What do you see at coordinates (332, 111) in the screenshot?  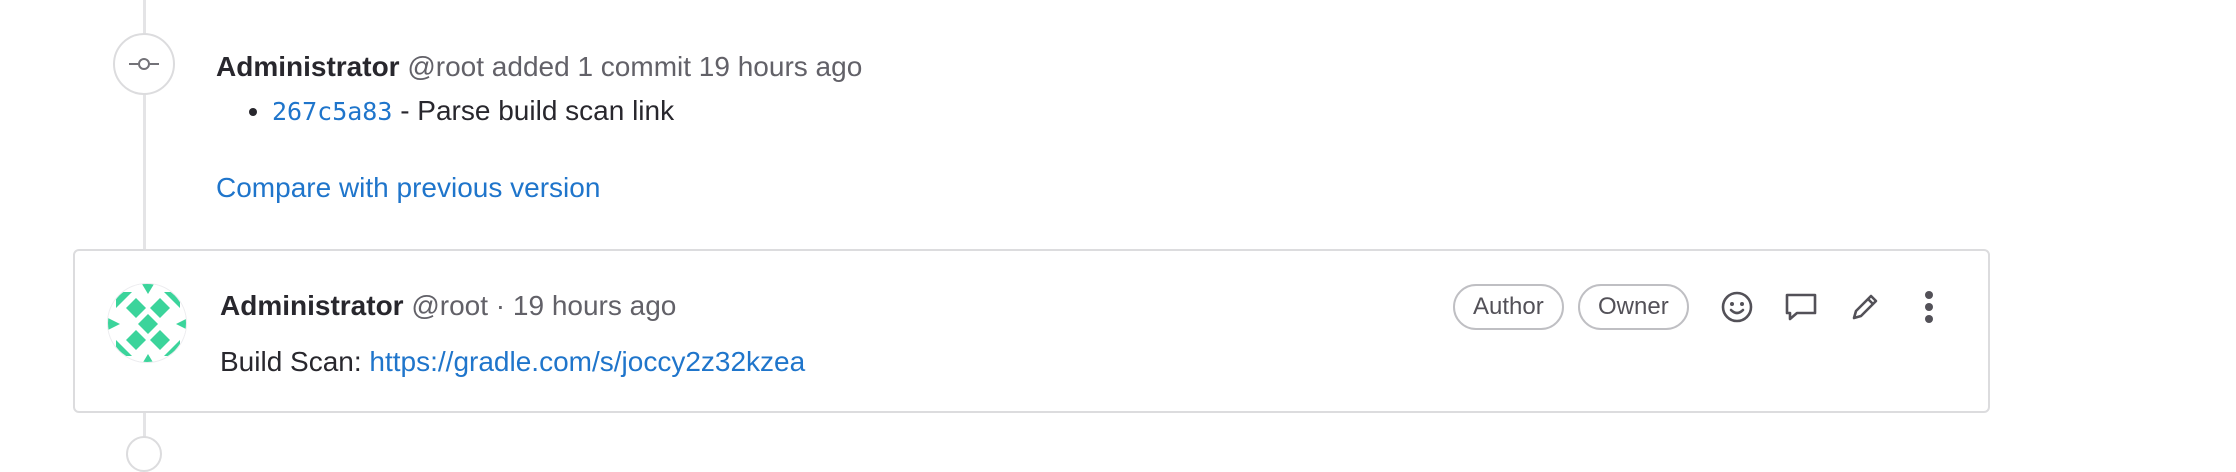 I see `commit-sha-link: 267c5a83` at bounding box center [332, 111].